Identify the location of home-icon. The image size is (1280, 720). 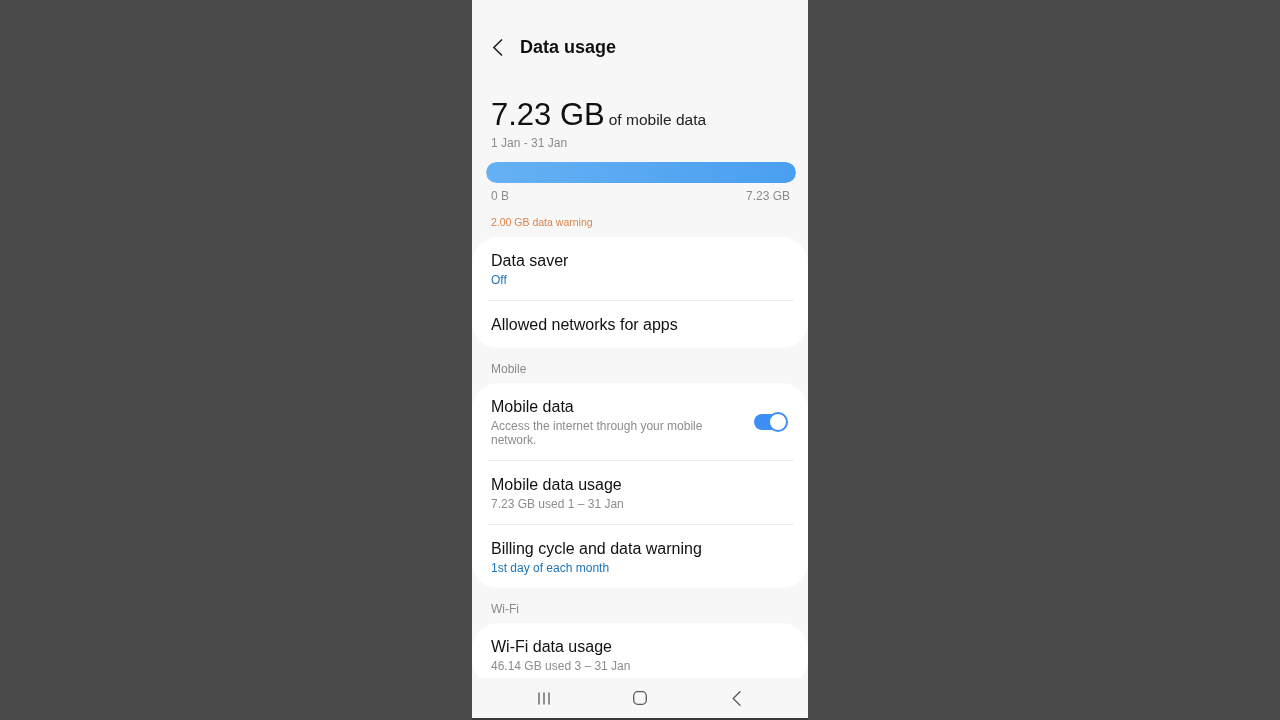
(640, 698).